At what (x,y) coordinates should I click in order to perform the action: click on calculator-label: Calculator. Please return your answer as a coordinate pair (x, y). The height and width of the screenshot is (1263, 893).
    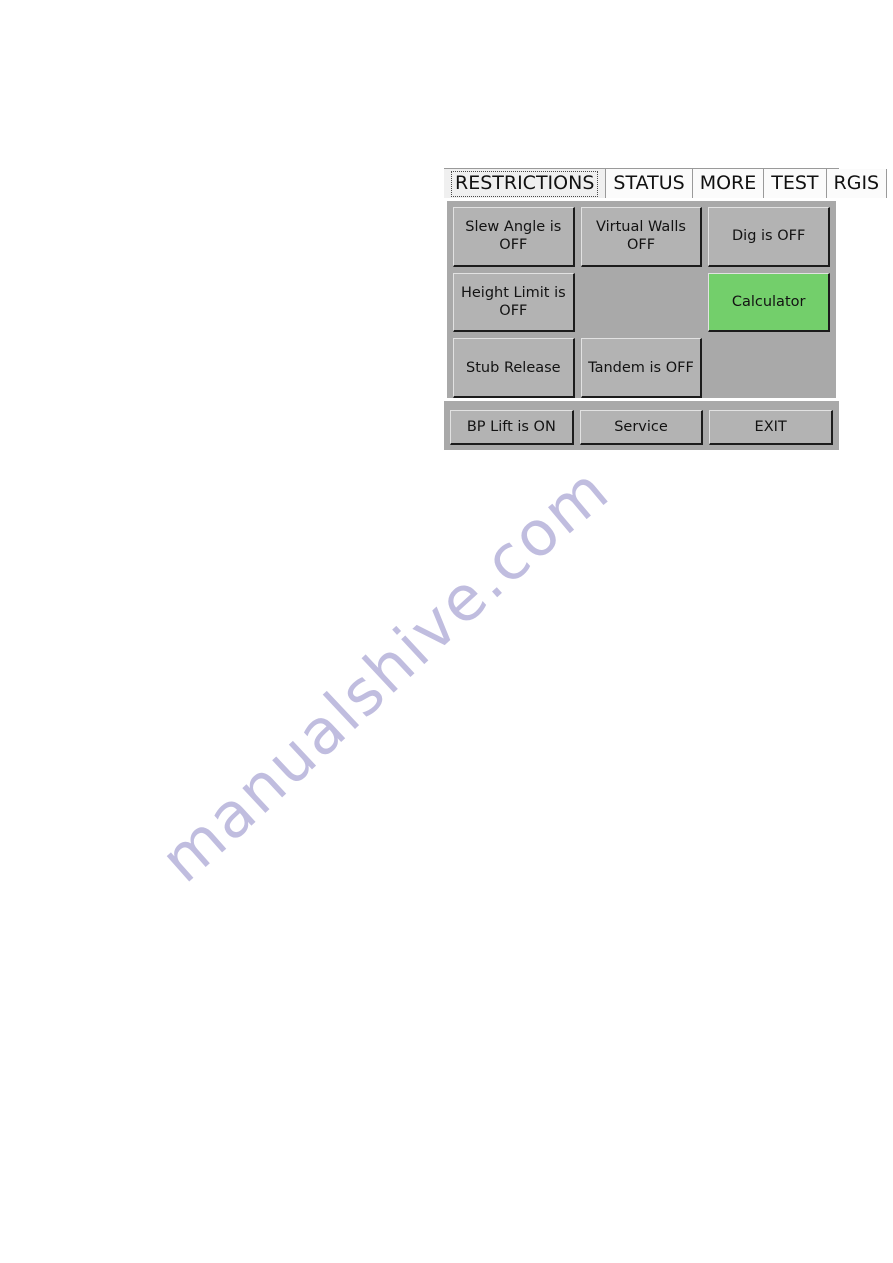
    Looking at the image, I should click on (768, 301).